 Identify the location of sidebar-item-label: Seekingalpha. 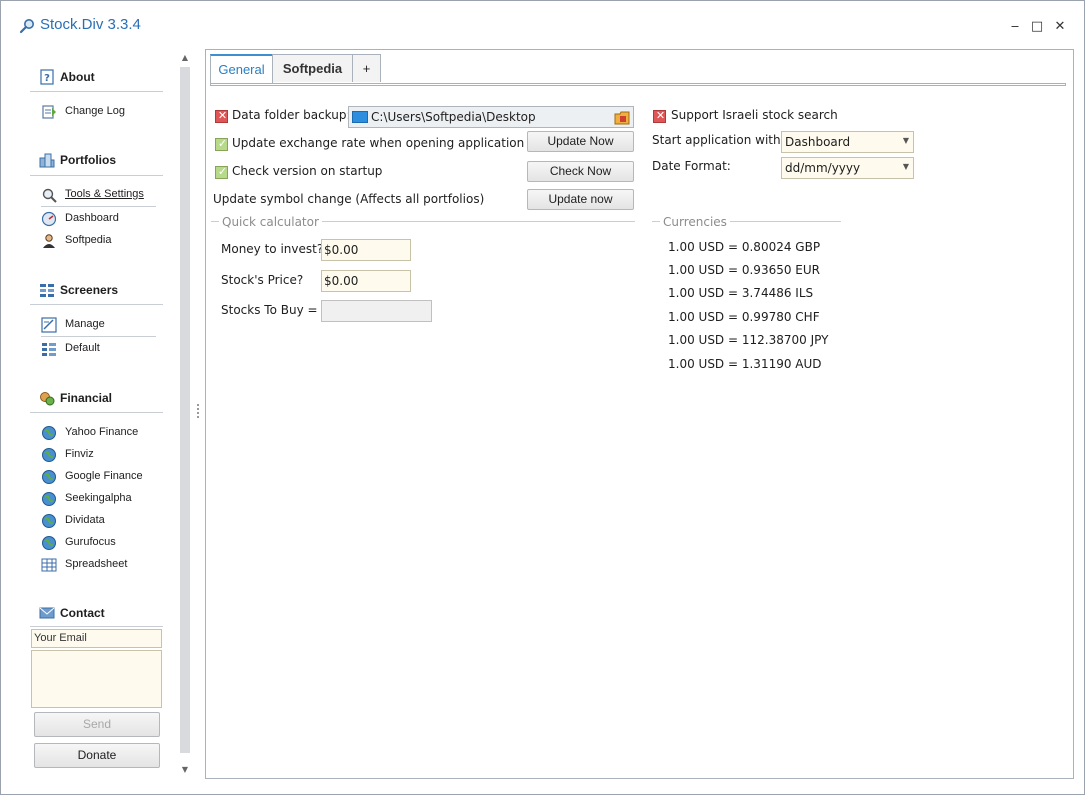
(98, 498).